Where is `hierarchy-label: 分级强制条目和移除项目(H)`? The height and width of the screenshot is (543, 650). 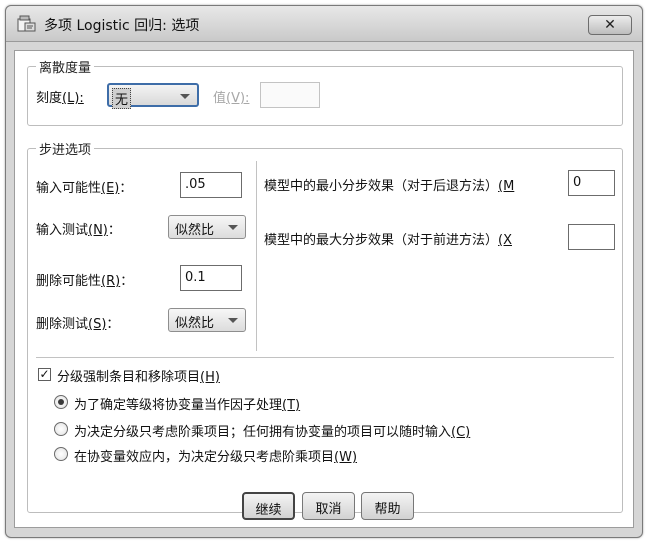 hierarchy-label: 分级强制条目和移除项目(H) is located at coordinates (138, 375).